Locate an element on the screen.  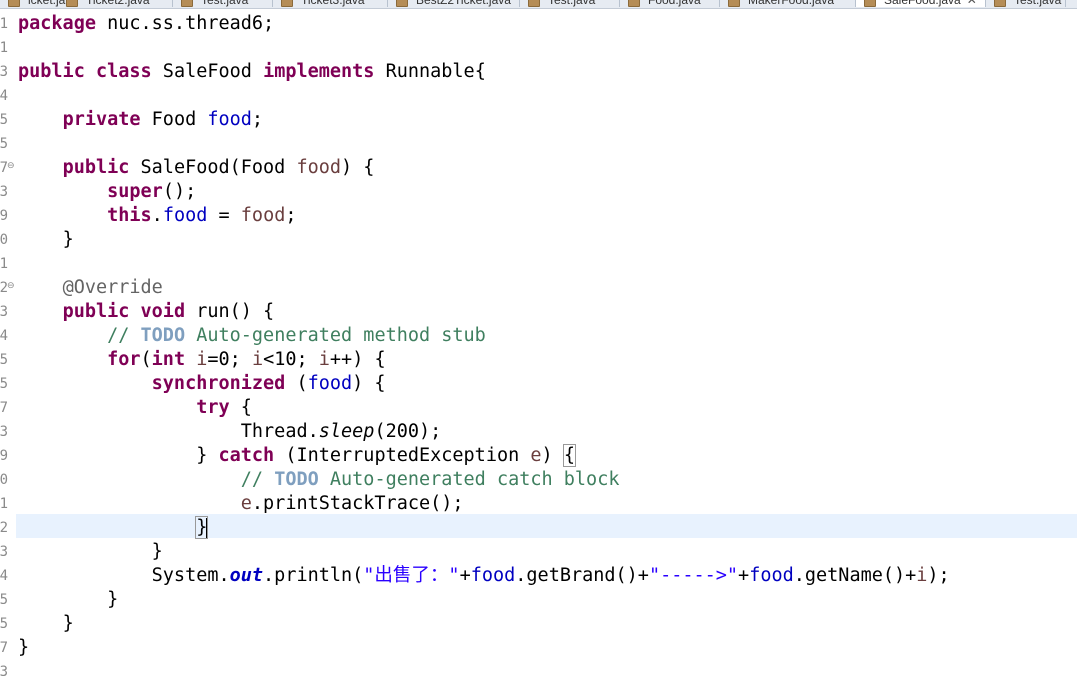
code-text: ) is located at coordinates (552, 455).